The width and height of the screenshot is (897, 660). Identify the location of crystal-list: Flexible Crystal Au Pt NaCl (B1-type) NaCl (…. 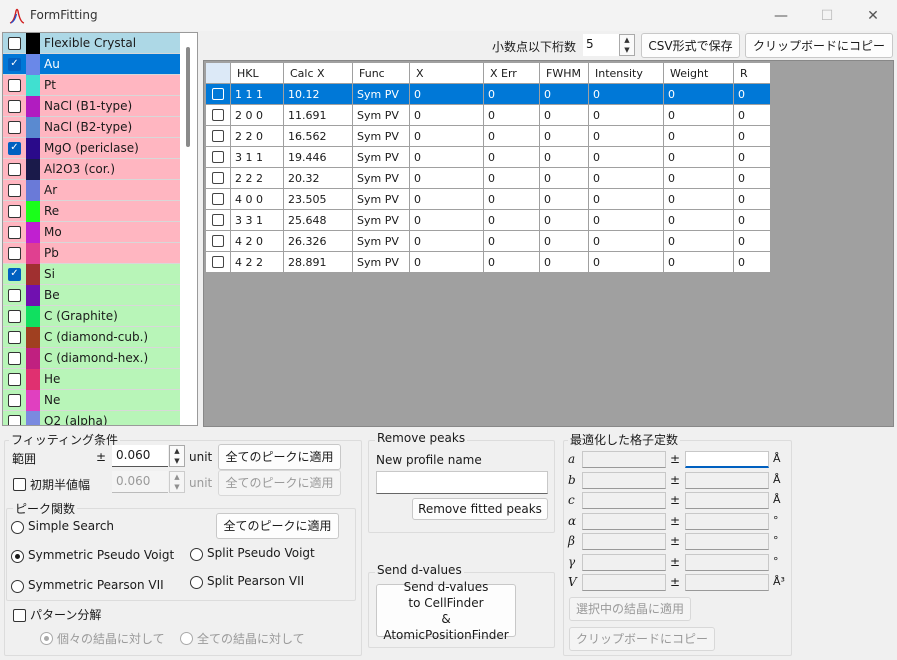
(100, 229).